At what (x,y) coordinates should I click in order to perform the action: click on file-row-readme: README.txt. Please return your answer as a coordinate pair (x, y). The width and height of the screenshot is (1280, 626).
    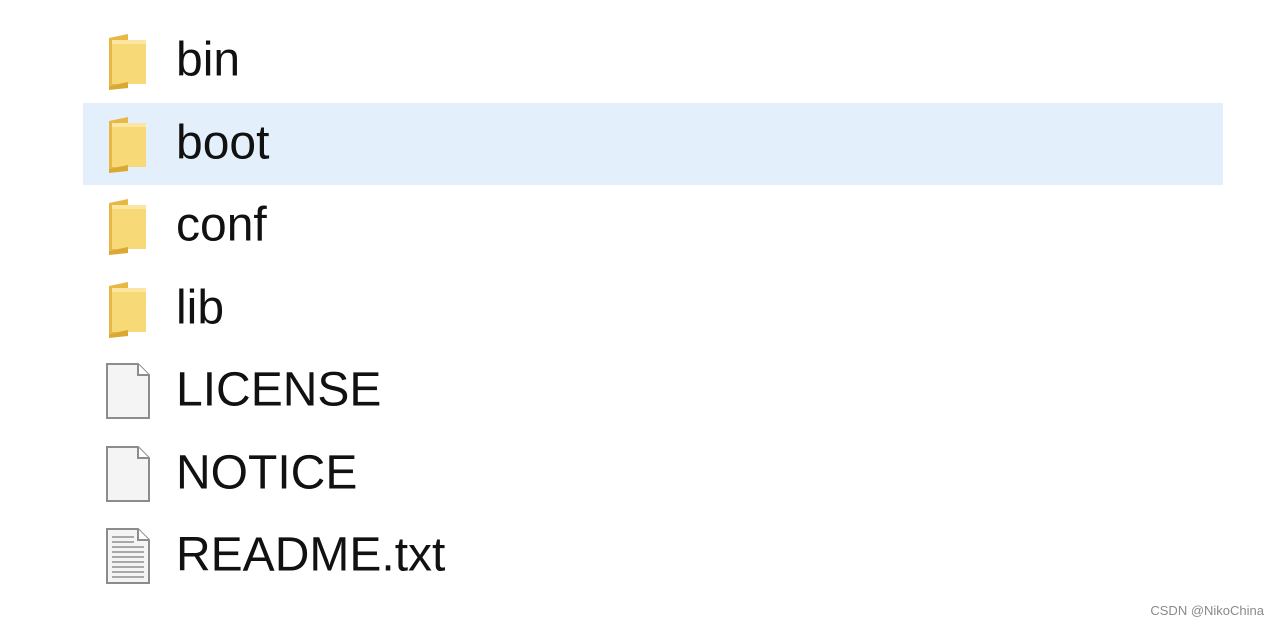
    Looking at the image, I should click on (653, 556).